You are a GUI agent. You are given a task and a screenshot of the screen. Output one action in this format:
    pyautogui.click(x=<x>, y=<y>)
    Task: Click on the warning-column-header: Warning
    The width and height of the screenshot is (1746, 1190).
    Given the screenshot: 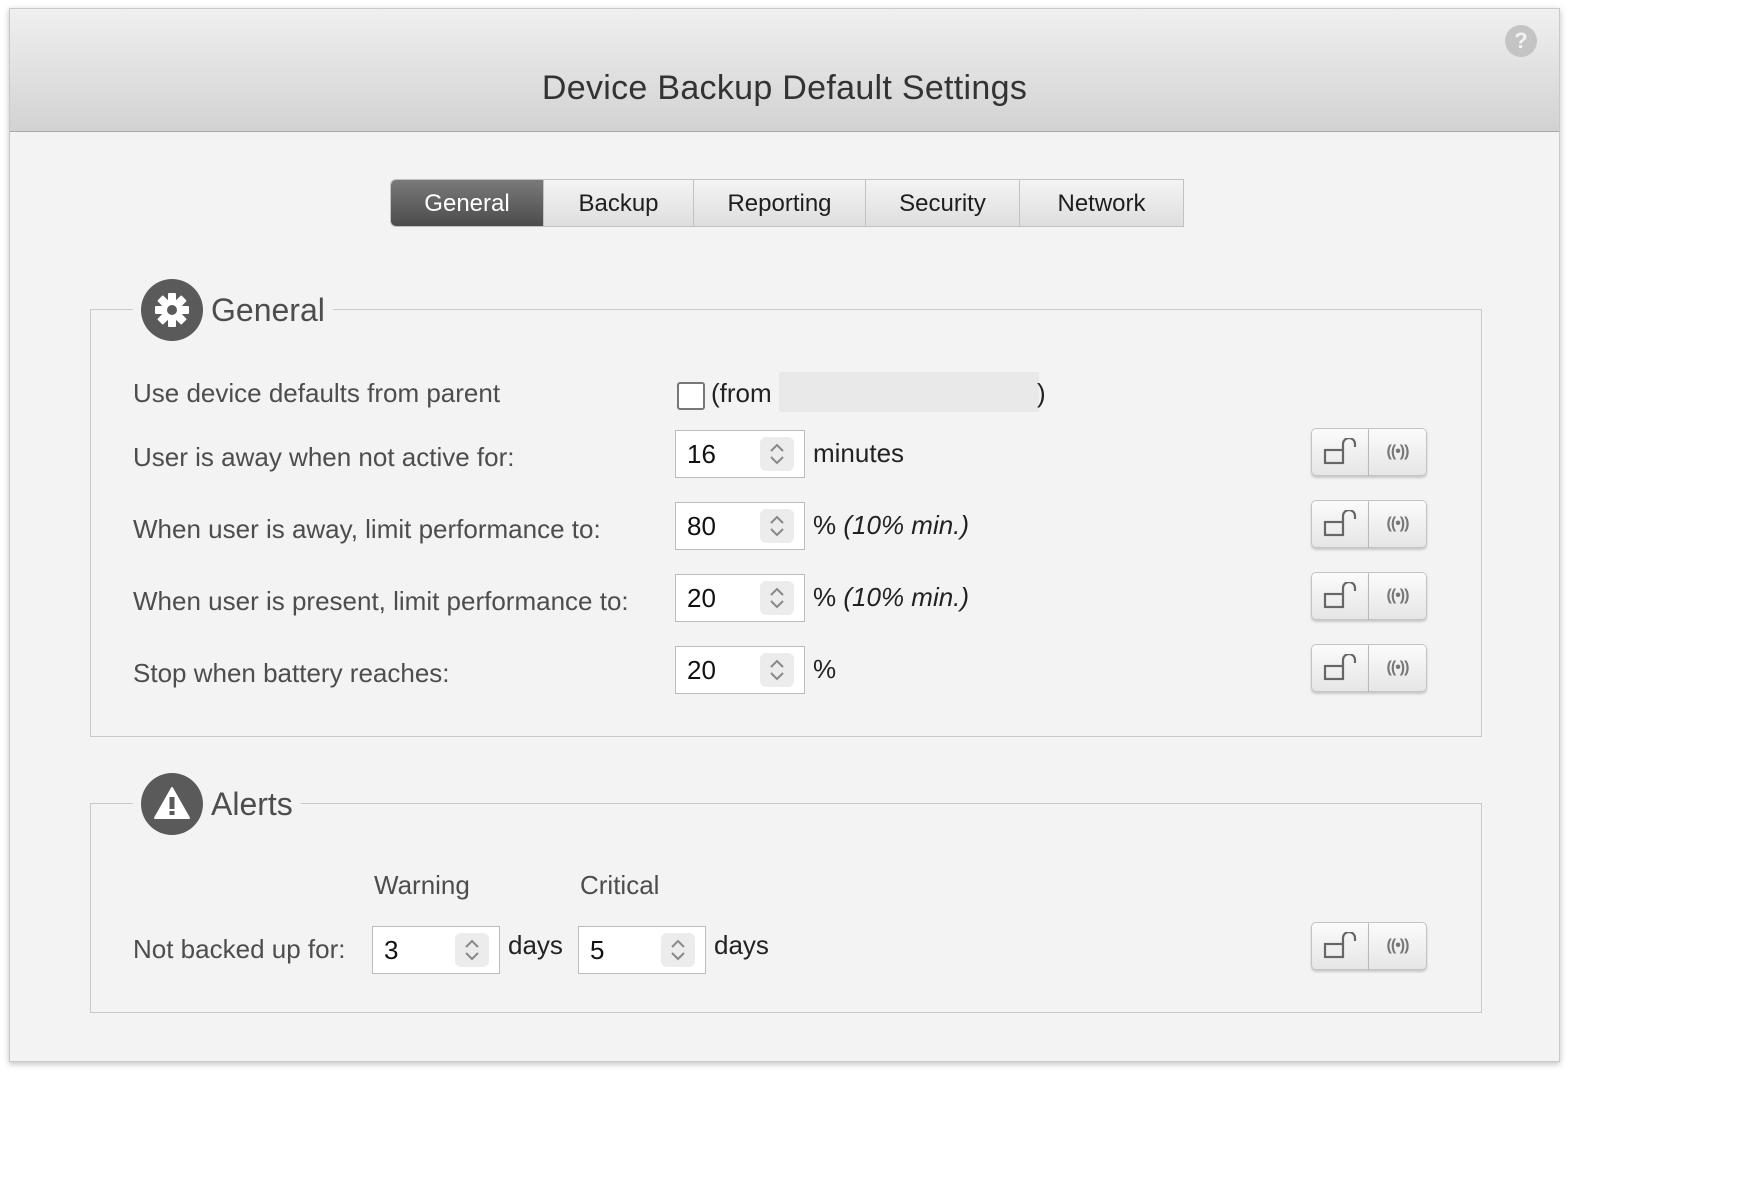 What is the action you would take?
    pyautogui.click(x=422, y=885)
    